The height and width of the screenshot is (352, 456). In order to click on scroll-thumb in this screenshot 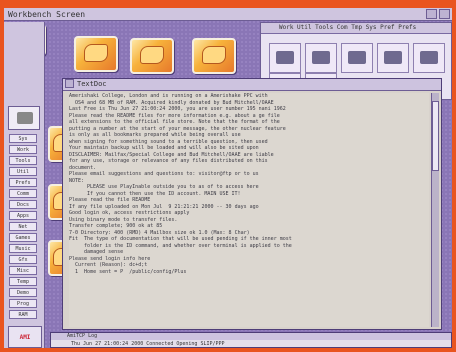, I will do `click(435, 136)`.